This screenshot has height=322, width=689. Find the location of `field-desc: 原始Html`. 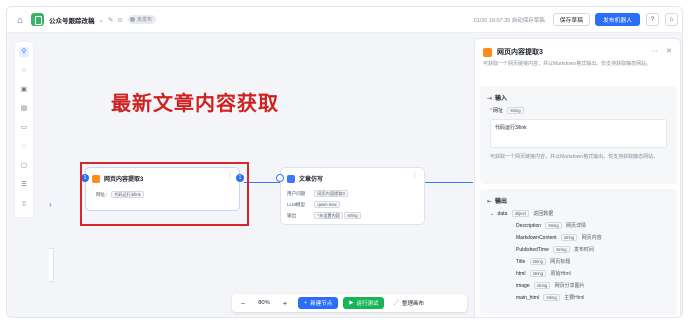

field-desc: 原始Html is located at coordinates (560, 274).